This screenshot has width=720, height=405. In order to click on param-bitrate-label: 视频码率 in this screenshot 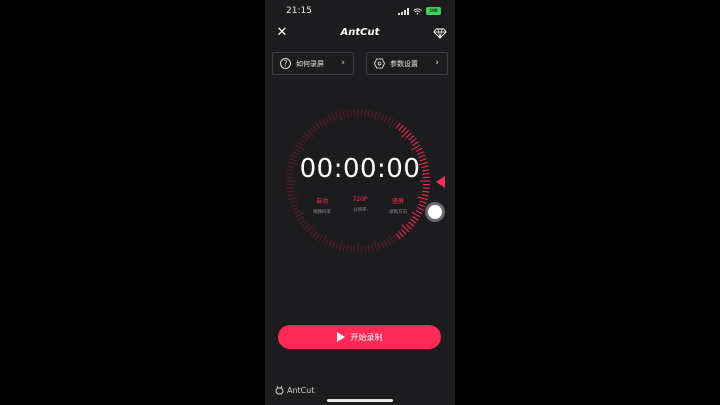, I will do `click(322, 212)`.